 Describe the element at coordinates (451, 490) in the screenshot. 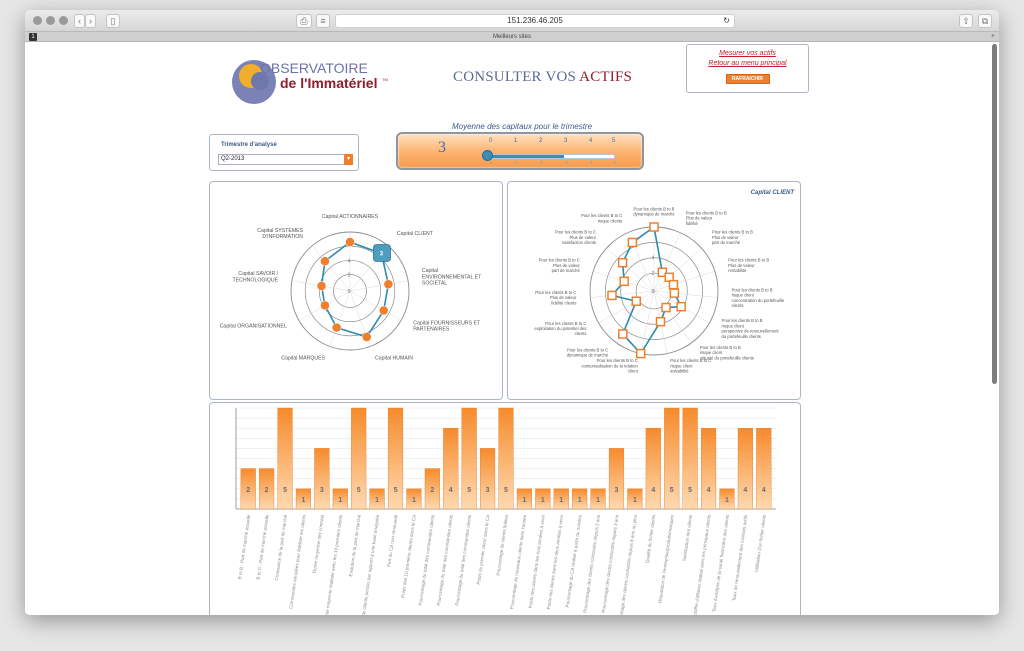

I see `bar-value-label-11: 4` at that location.